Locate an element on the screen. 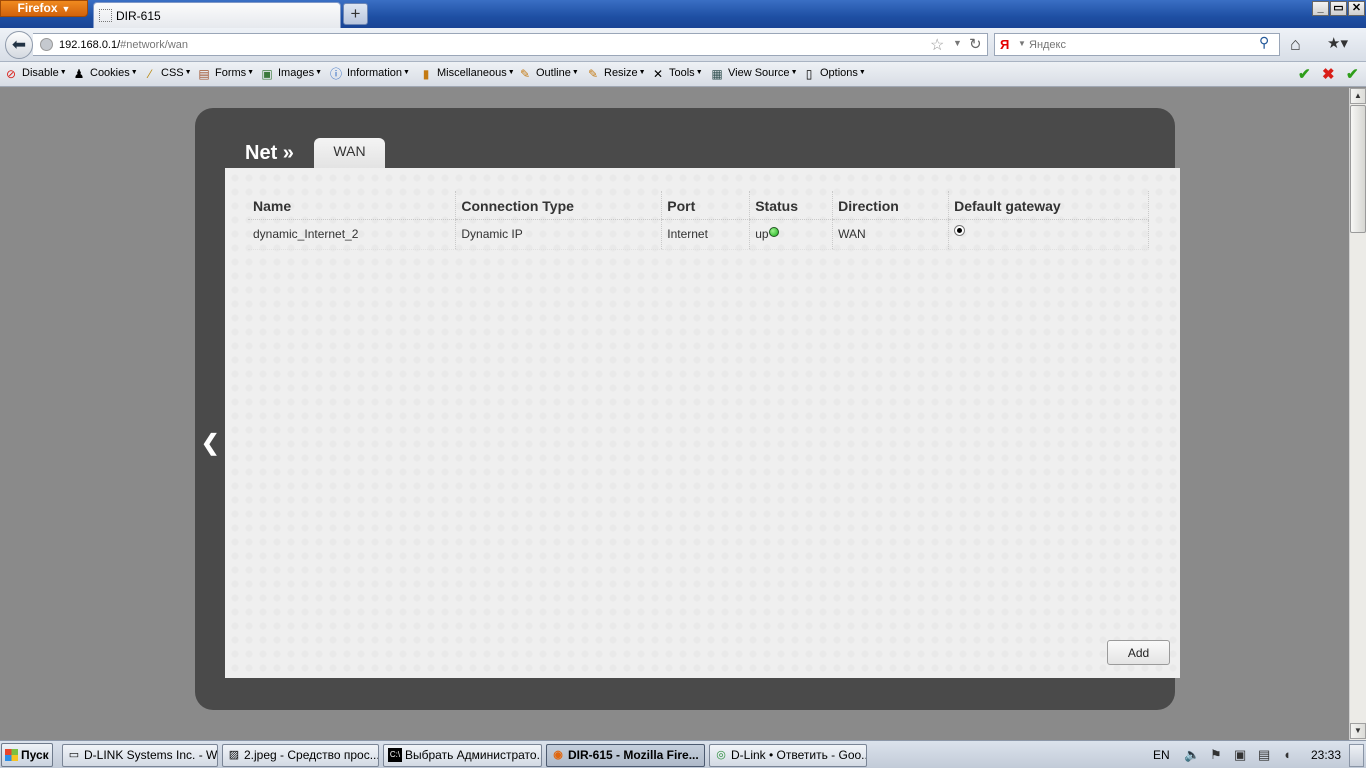 Image resolution: width=1366 pixels, height=768 pixels. error-icon: ✖ is located at coordinates (1328, 74).